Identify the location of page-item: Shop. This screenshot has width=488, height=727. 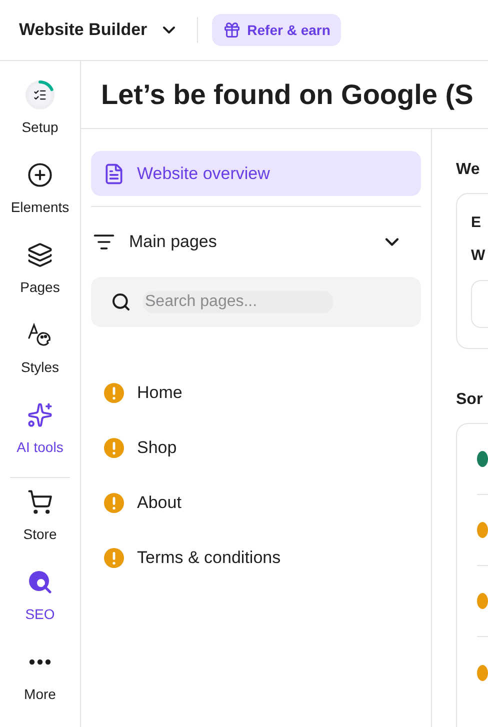
(256, 447).